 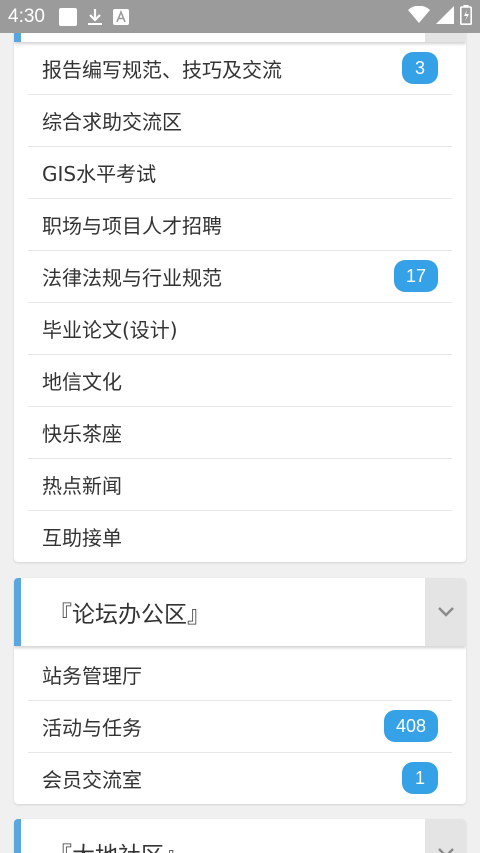 I want to click on forum-item: 综合求助交流区, so click(x=240, y=120).